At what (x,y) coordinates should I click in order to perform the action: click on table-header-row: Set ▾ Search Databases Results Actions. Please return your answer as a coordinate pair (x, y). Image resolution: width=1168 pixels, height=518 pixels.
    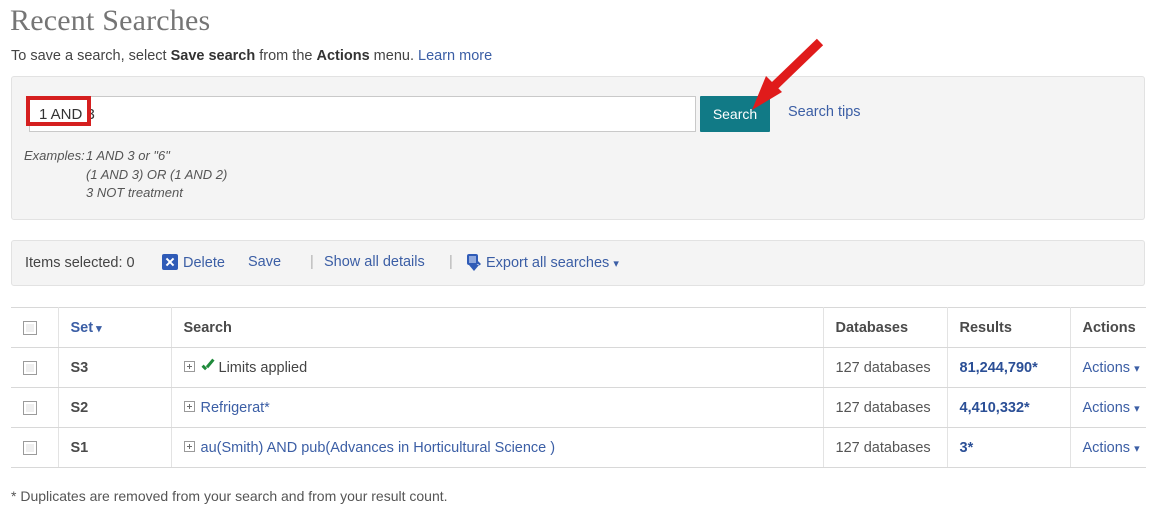
    Looking at the image, I should click on (578, 327).